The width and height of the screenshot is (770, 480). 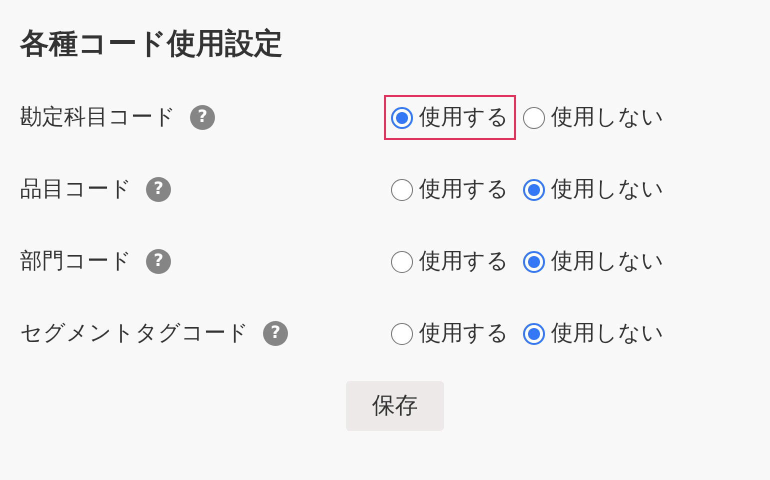 What do you see at coordinates (152, 43) in the screenshot?
I see `page-title: 各種コード使用設定` at bounding box center [152, 43].